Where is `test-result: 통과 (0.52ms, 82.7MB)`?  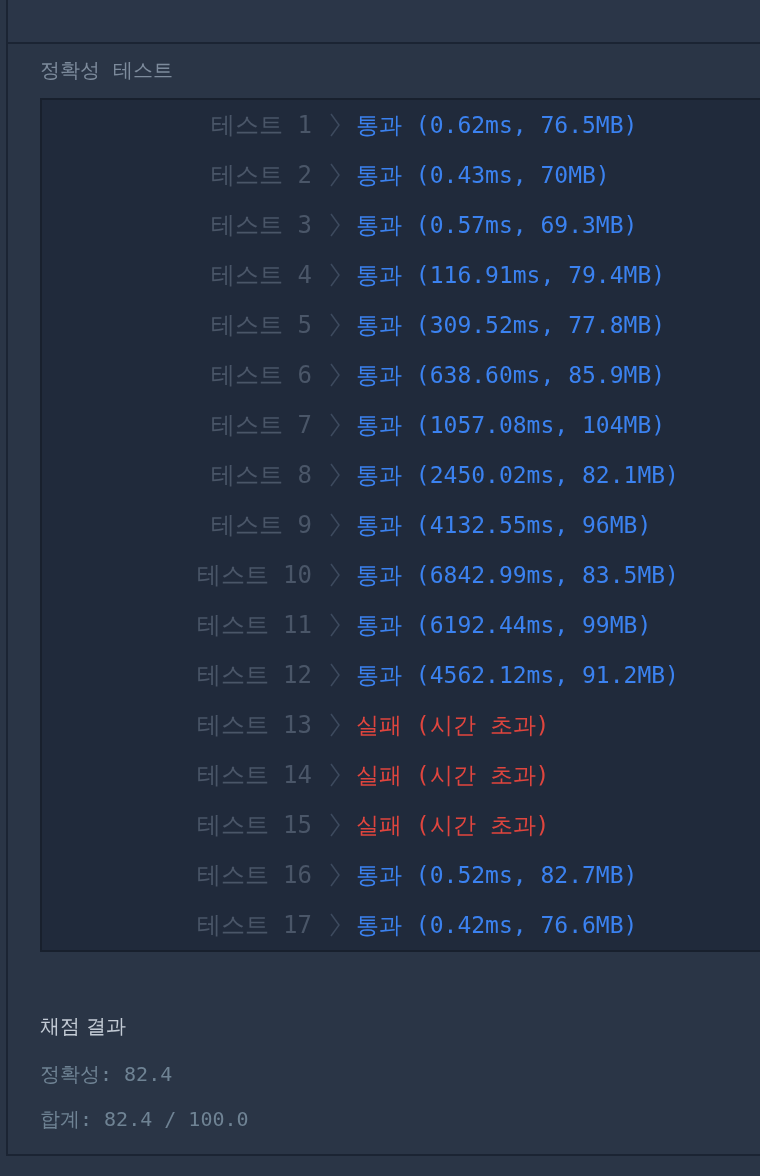
test-result: 통과 (0.52ms, 82.7MB) is located at coordinates (497, 875).